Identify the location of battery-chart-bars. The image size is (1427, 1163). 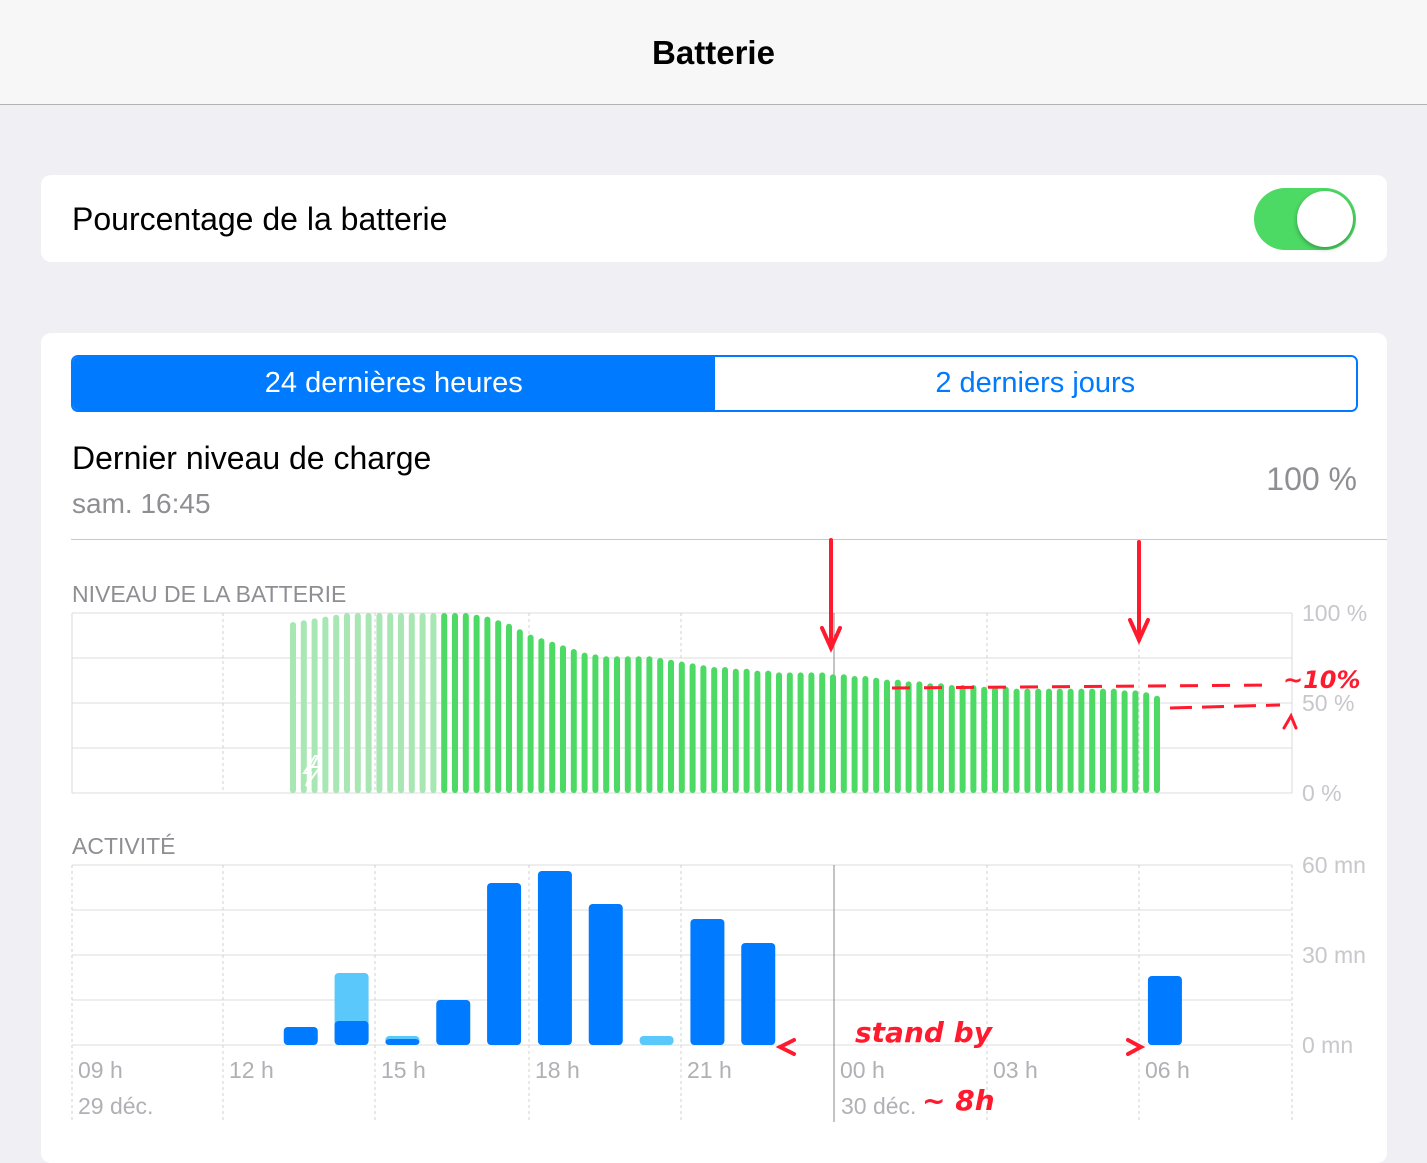
(725, 703).